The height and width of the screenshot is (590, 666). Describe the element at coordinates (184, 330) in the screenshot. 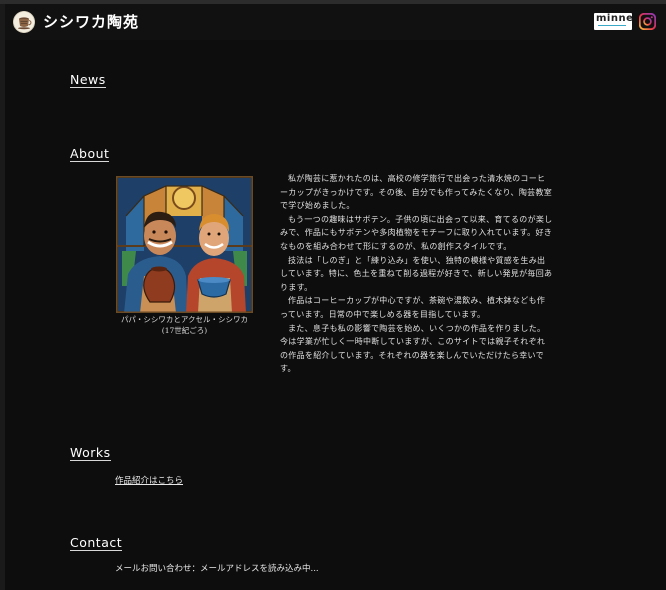

I see `portrait-caption-line2: (17世紀ごろ)` at that location.